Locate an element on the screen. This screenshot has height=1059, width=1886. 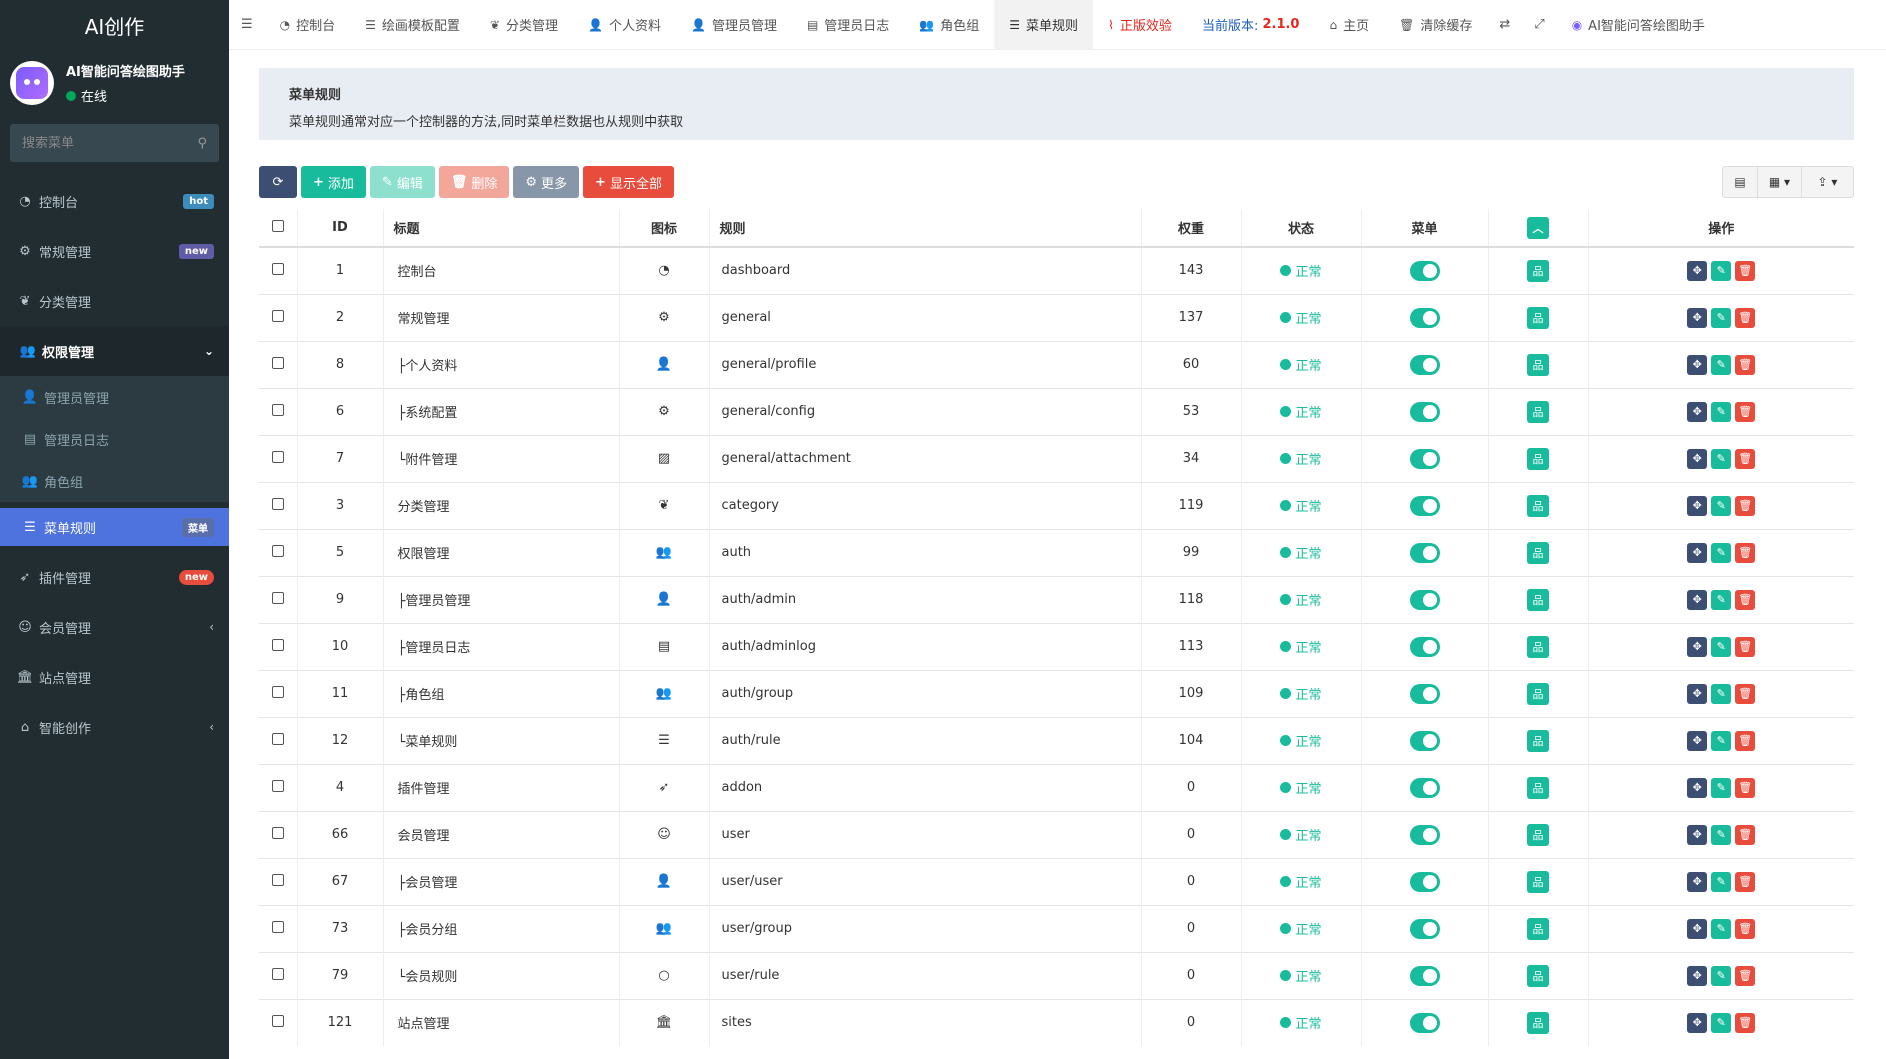
nav-tab-4: 👤 管理员管理 is located at coordinates (734, 25).